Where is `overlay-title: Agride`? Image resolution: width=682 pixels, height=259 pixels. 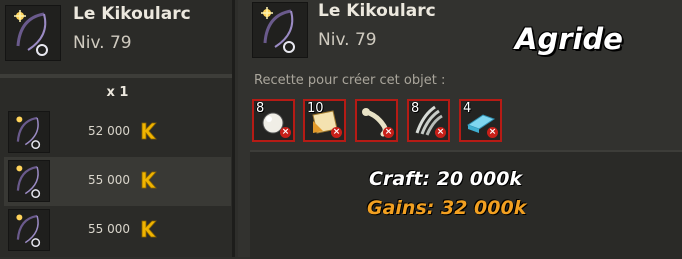 overlay-title: Agride is located at coordinates (569, 39).